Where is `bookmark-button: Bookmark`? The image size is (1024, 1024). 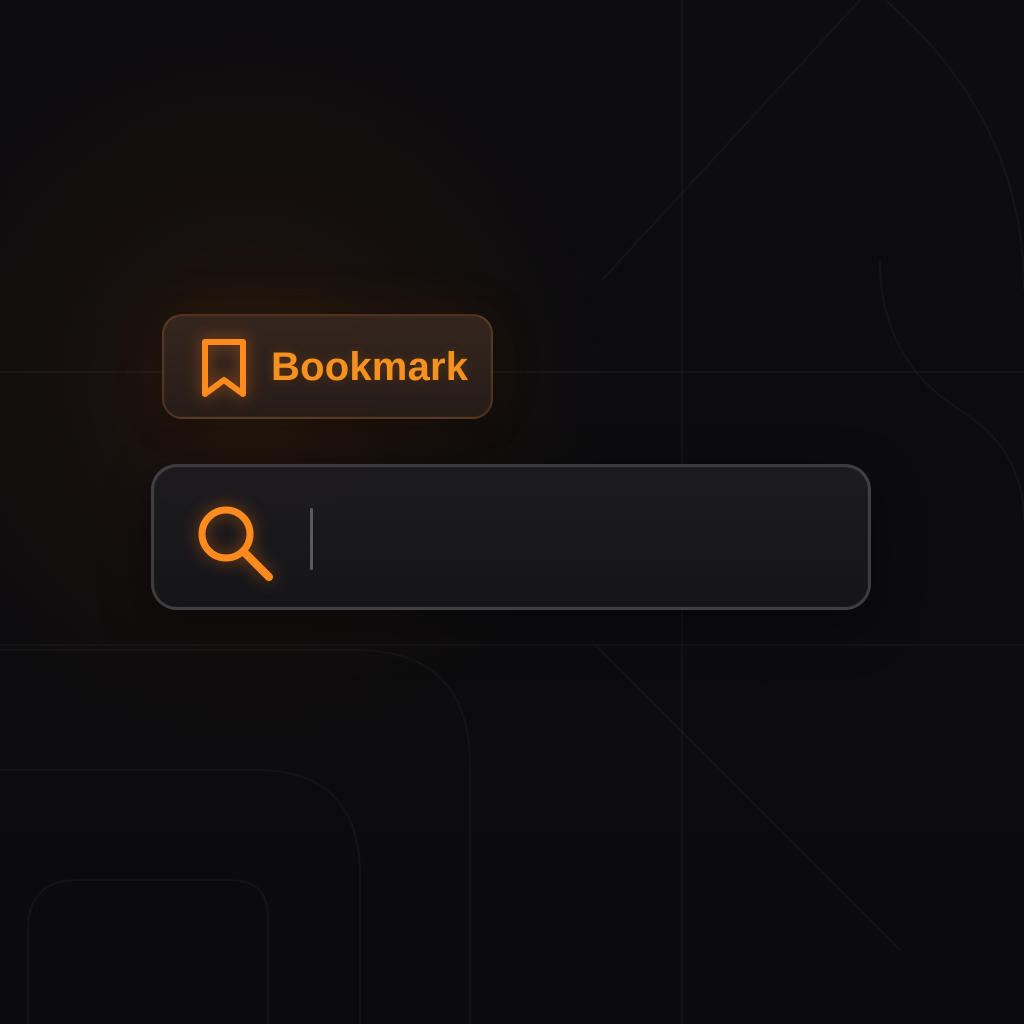
bookmark-button: Bookmark is located at coordinates (327, 366).